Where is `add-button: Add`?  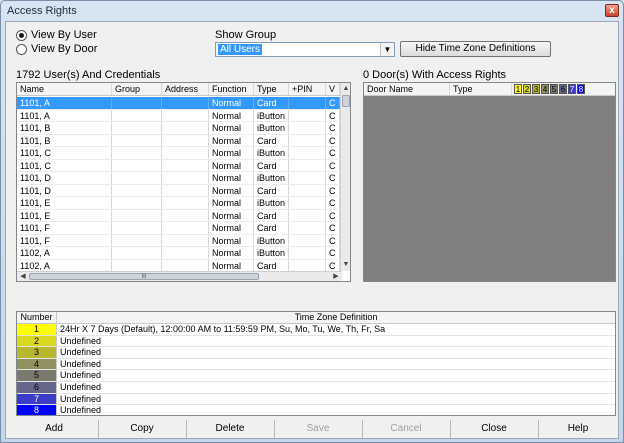
add-button: Add is located at coordinates (54, 429).